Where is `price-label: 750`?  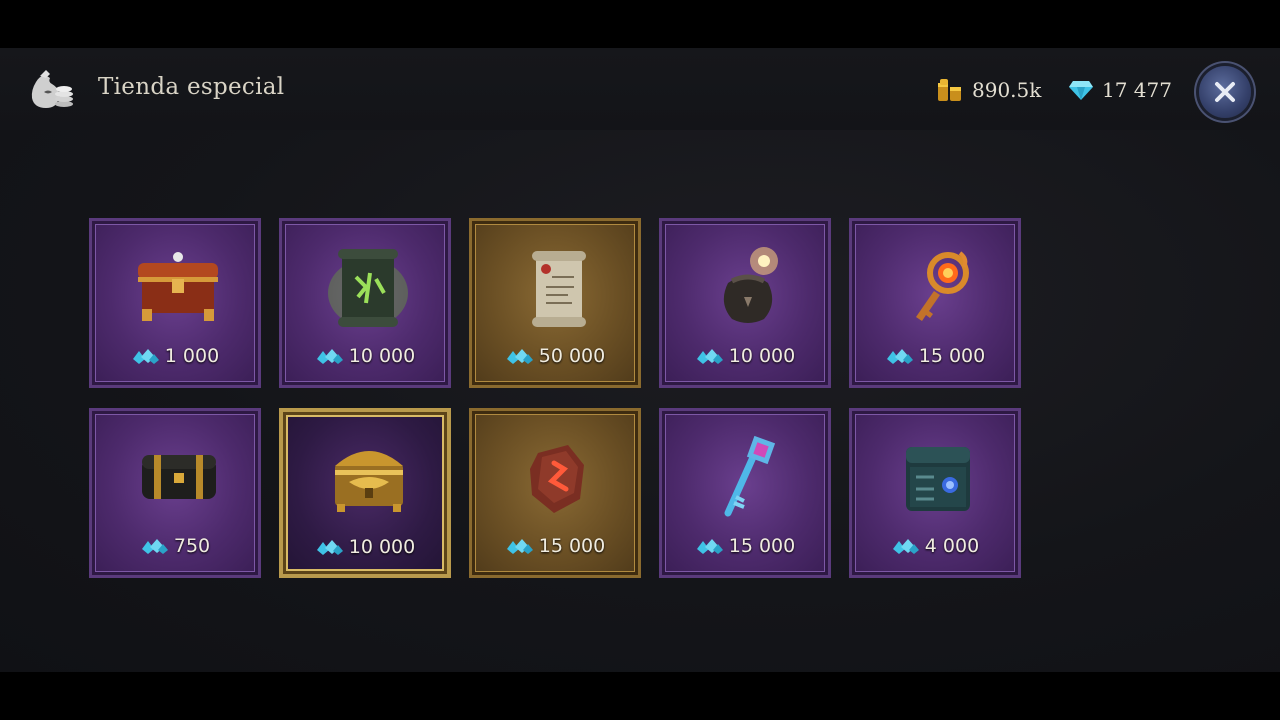 price-label: 750 is located at coordinates (192, 546).